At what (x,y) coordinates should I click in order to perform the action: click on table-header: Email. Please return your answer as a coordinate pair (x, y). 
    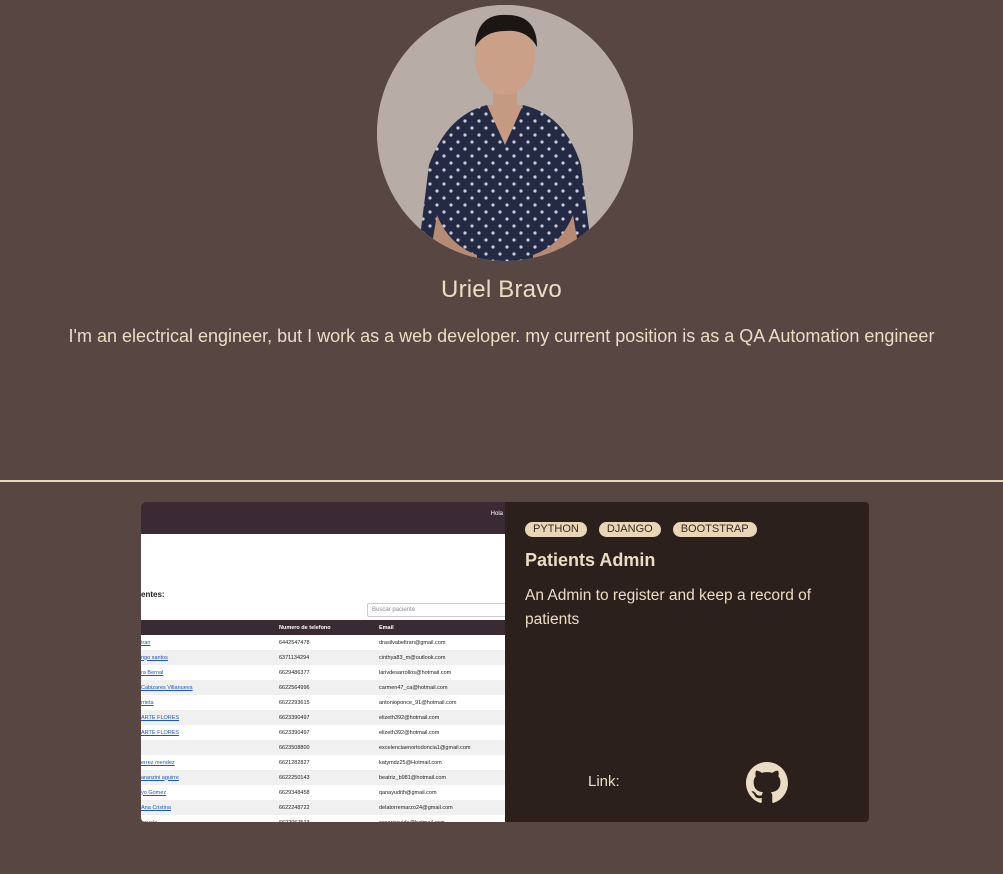
    Looking at the image, I should click on (442, 627).